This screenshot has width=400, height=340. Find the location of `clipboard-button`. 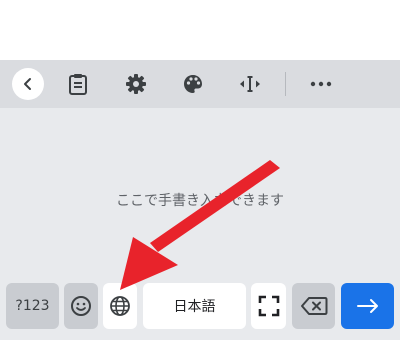

clipboard-button is located at coordinates (78, 84).